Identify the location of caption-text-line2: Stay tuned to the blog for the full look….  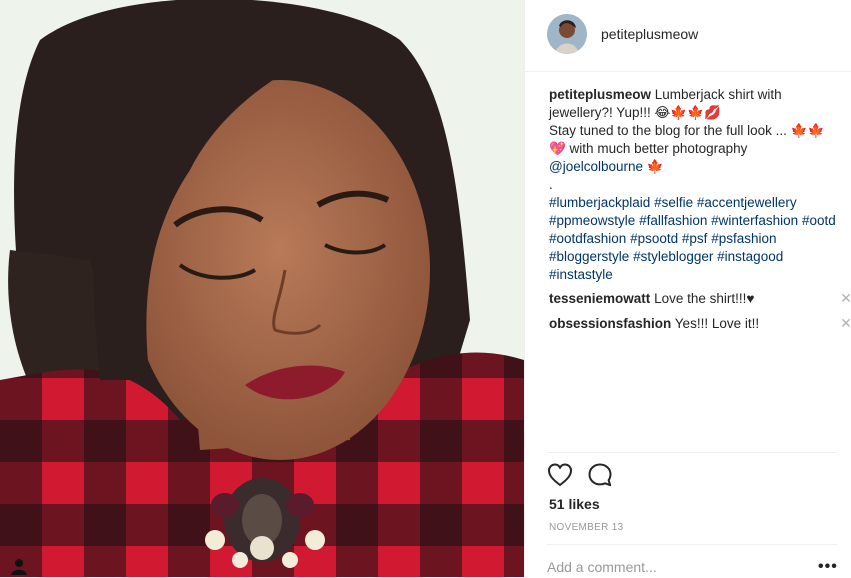
(687, 130).